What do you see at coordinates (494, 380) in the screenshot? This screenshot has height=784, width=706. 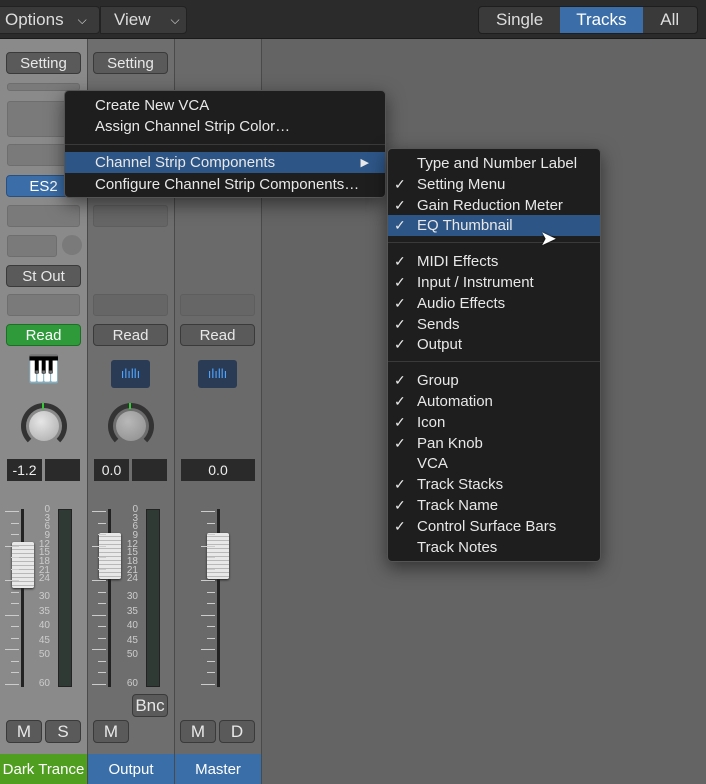 I see `submenu-item: ✓ Group` at bounding box center [494, 380].